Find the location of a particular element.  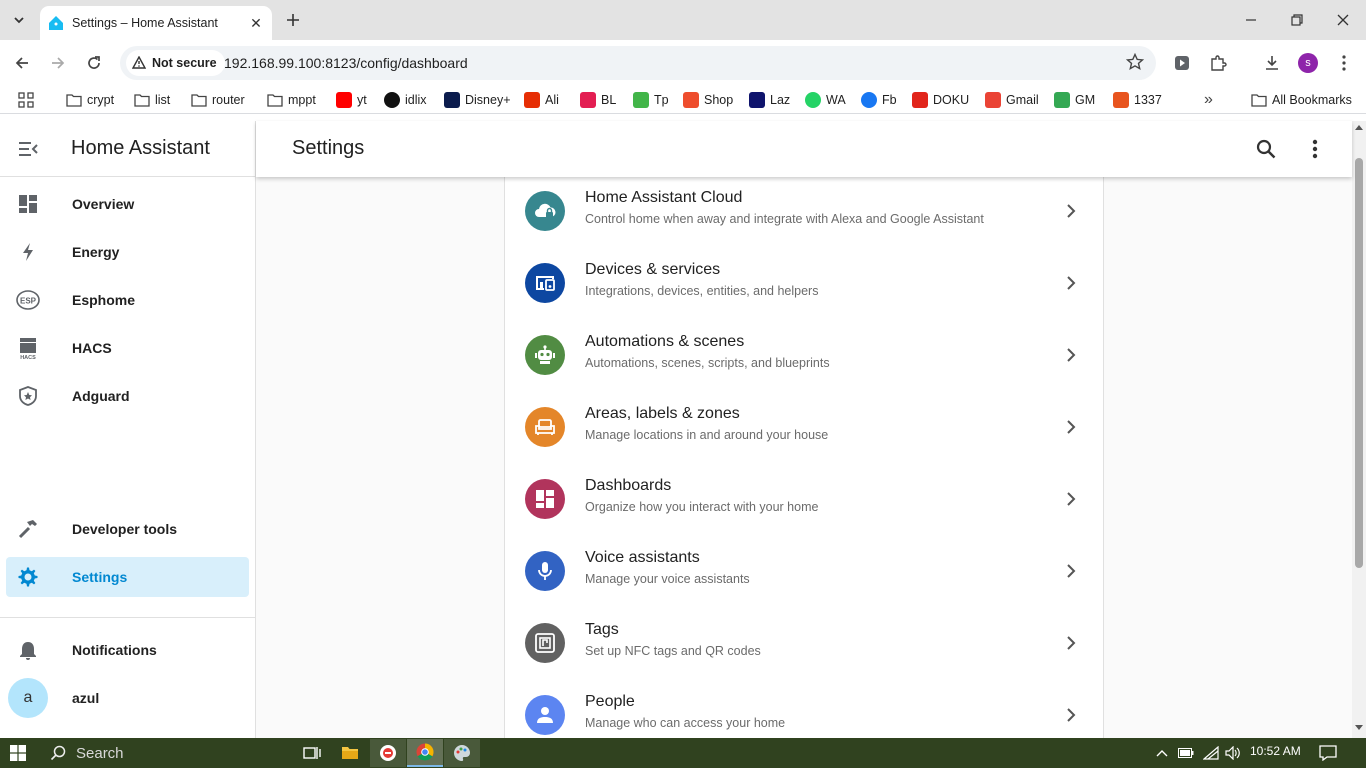

restore-button is located at coordinates (1297, 20).